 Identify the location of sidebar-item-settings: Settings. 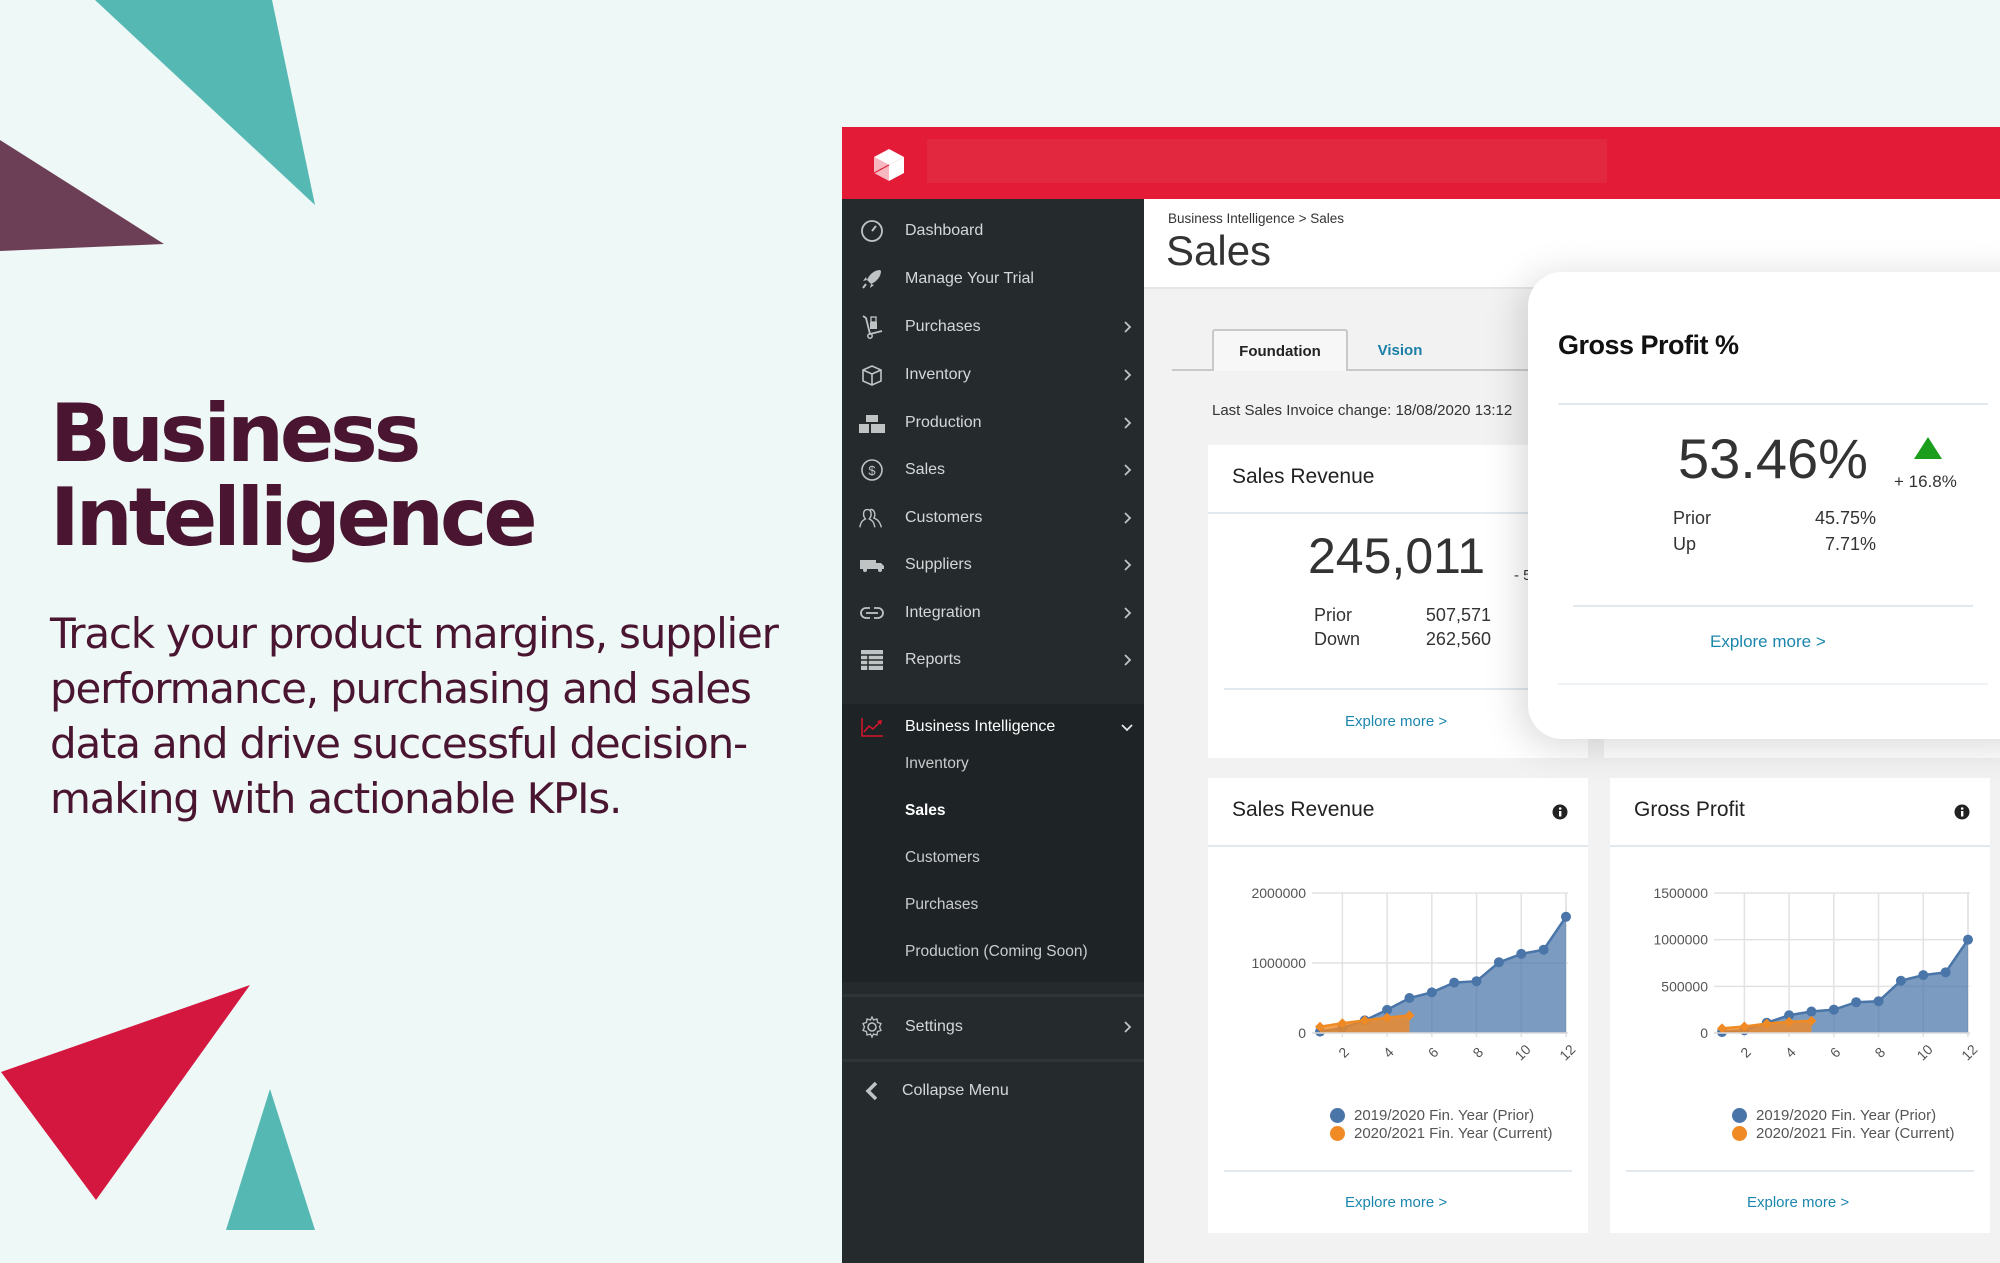
(993, 1027).